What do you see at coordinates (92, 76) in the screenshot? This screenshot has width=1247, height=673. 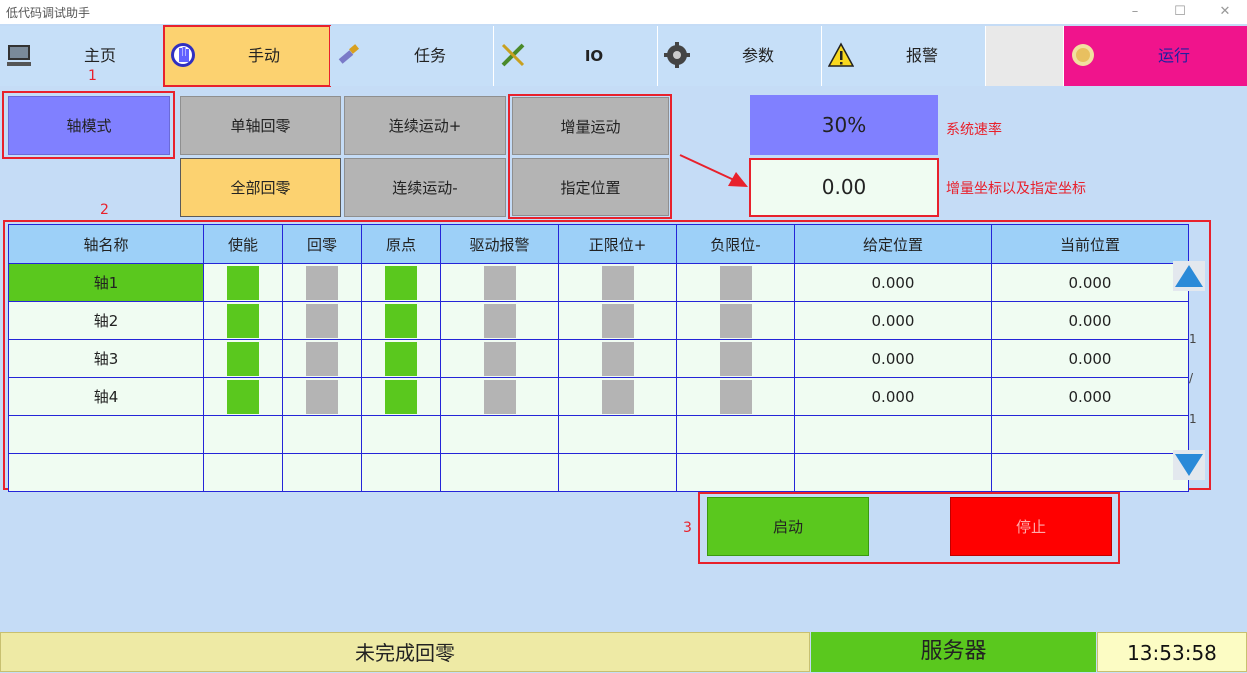 I see `annotation-1: 1` at bounding box center [92, 76].